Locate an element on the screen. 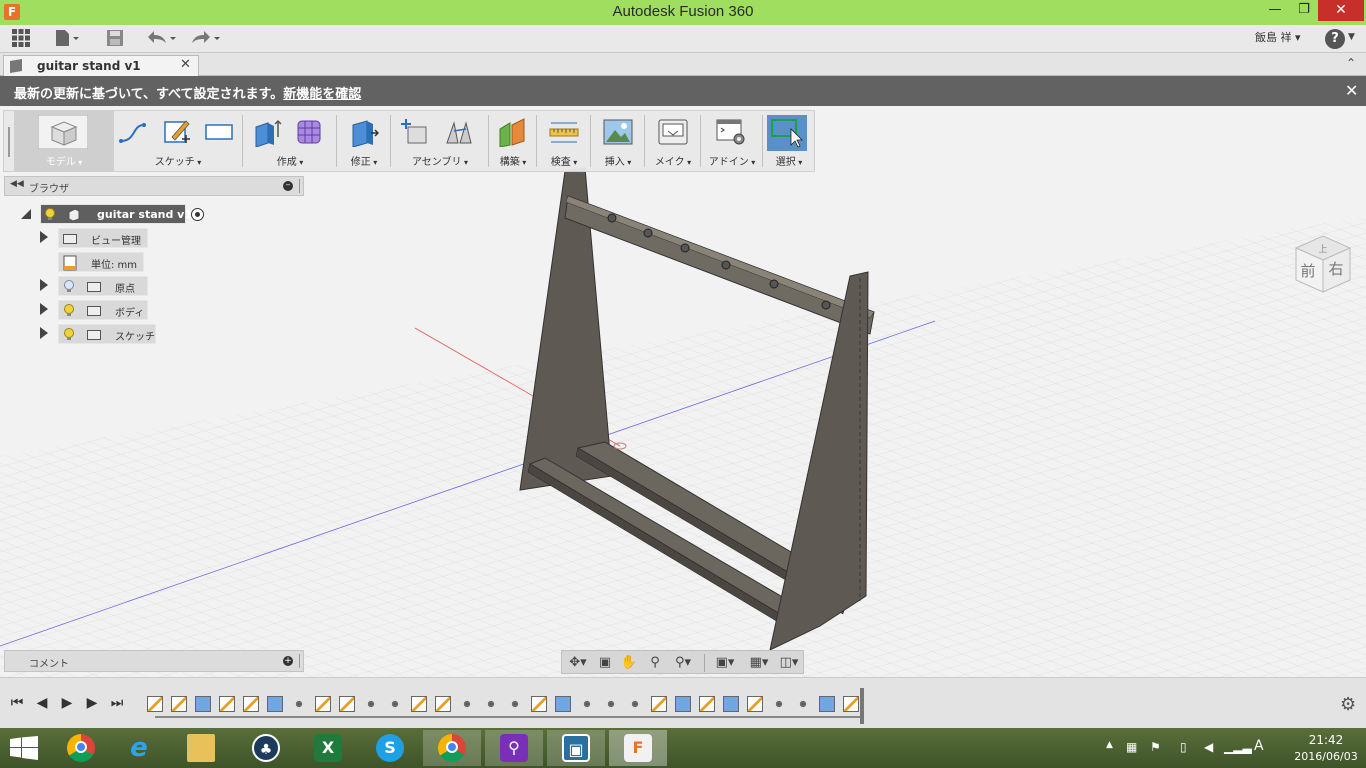  timeline-extrude-feature-icon is located at coordinates (203, 704).